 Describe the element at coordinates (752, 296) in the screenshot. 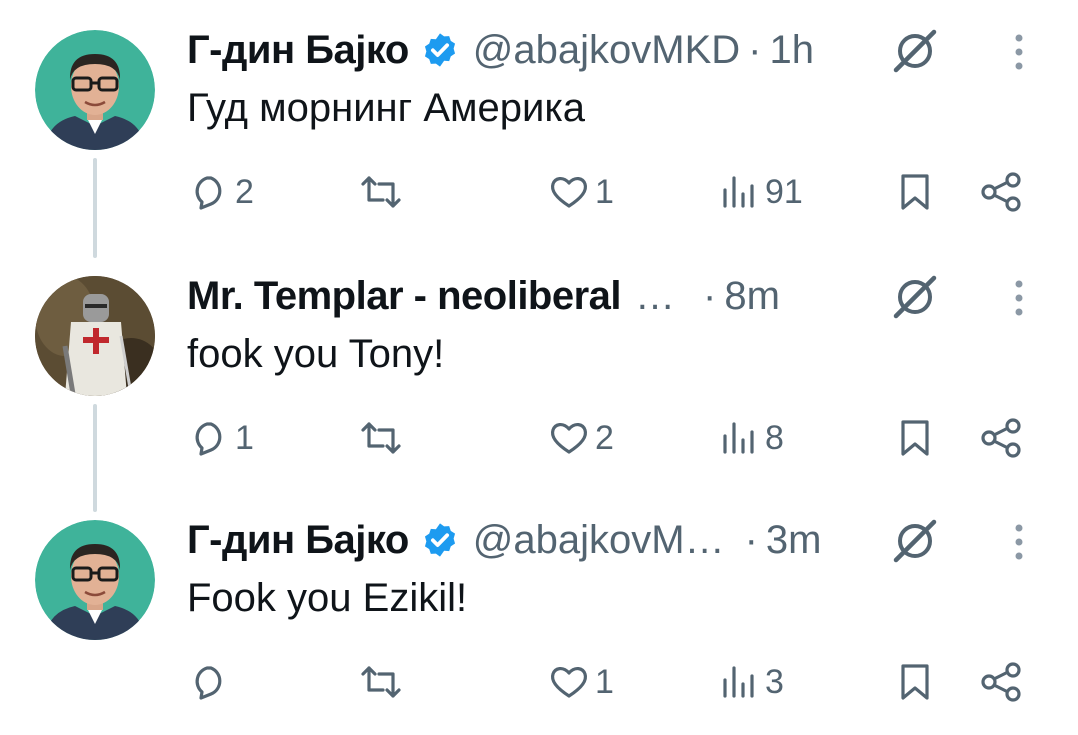

I see `timestamp: 8m` at that location.